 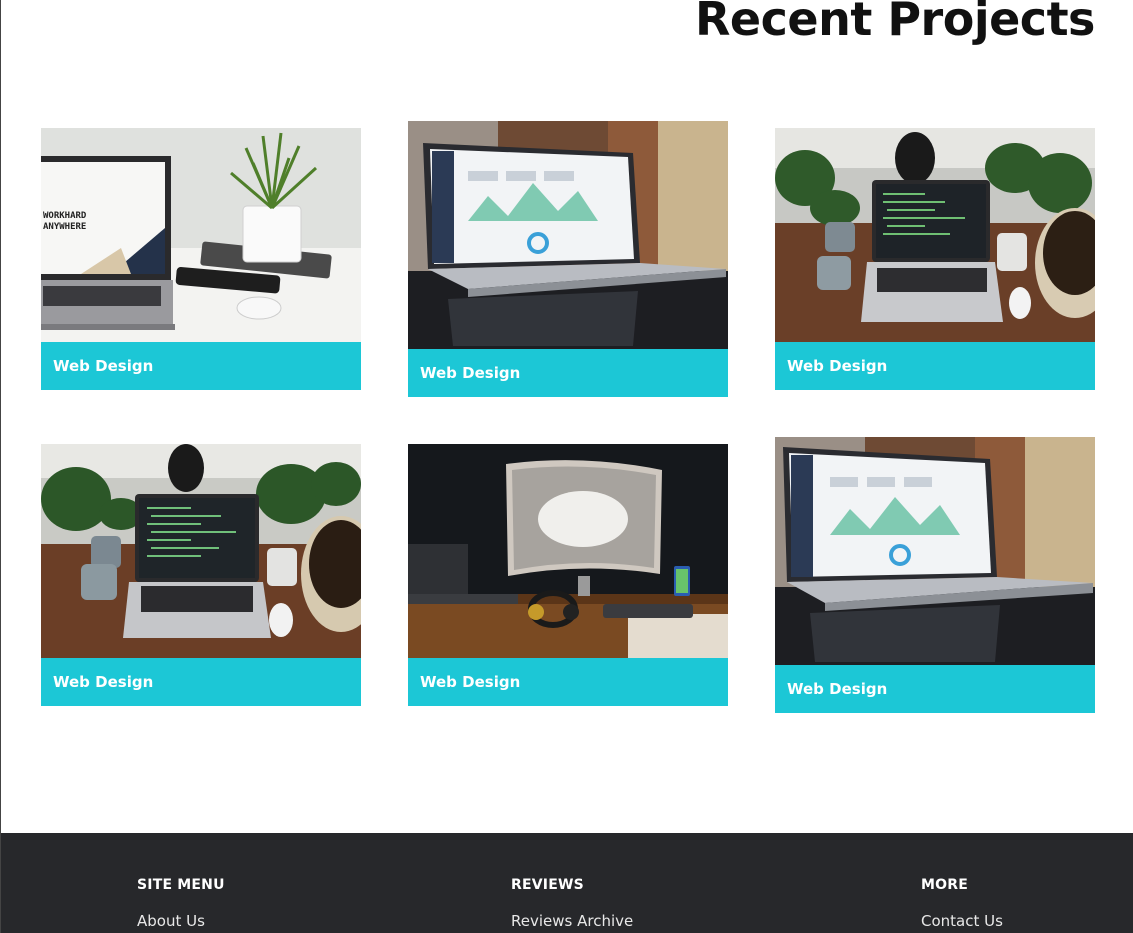 I want to click on footer-link-about-us: About Us, so click(x=181, y=921).